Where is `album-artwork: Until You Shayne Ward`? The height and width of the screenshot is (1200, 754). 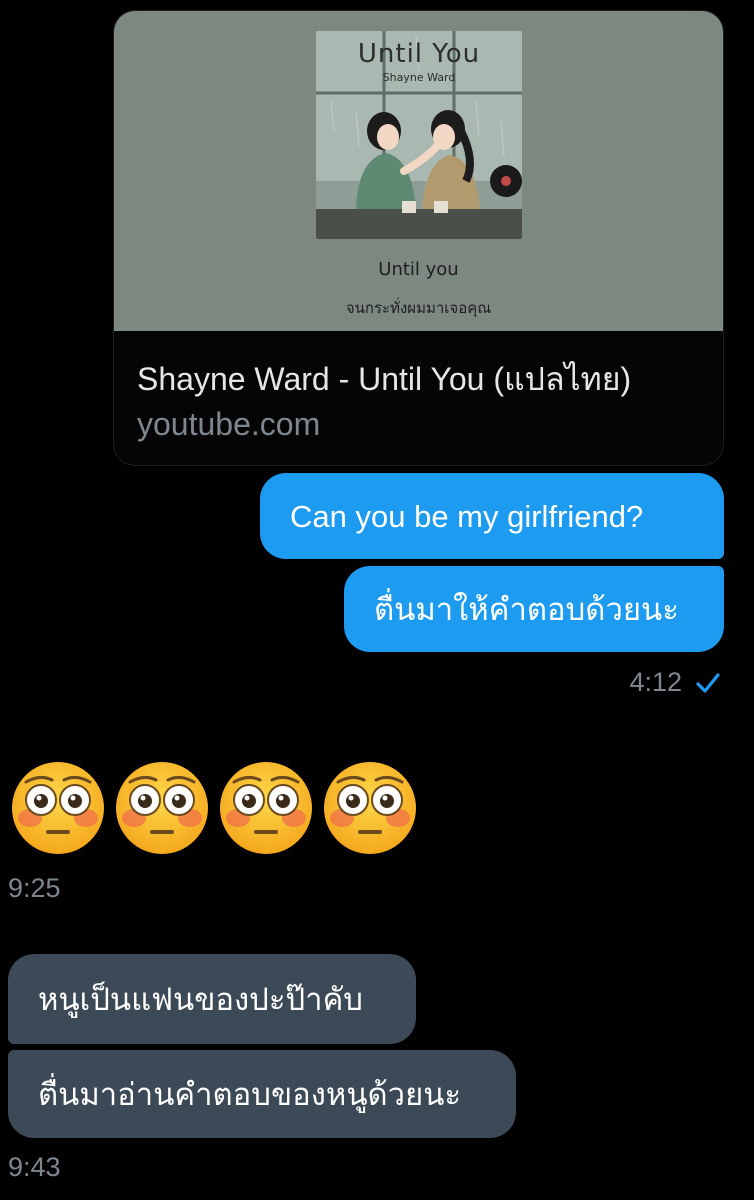 album-artwork: Until You Shayne Ward is located at coordinates (419, 135).